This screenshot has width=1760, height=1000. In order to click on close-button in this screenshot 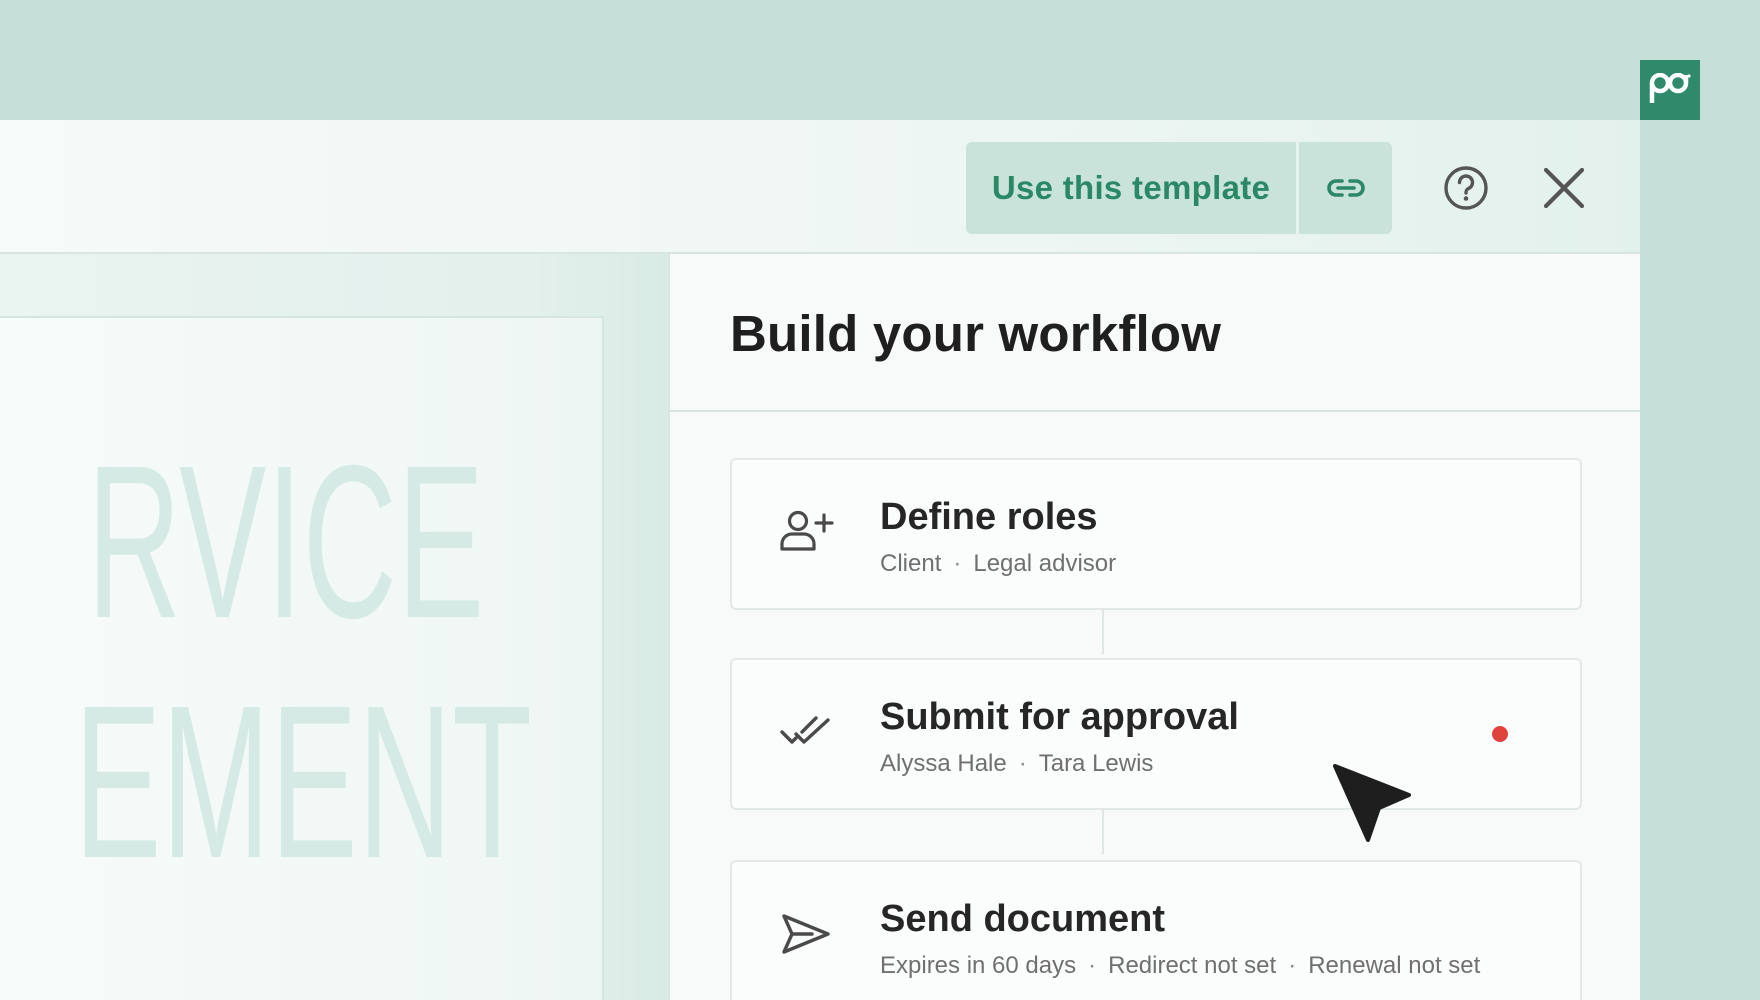, I will do `click(1564, 188)`.